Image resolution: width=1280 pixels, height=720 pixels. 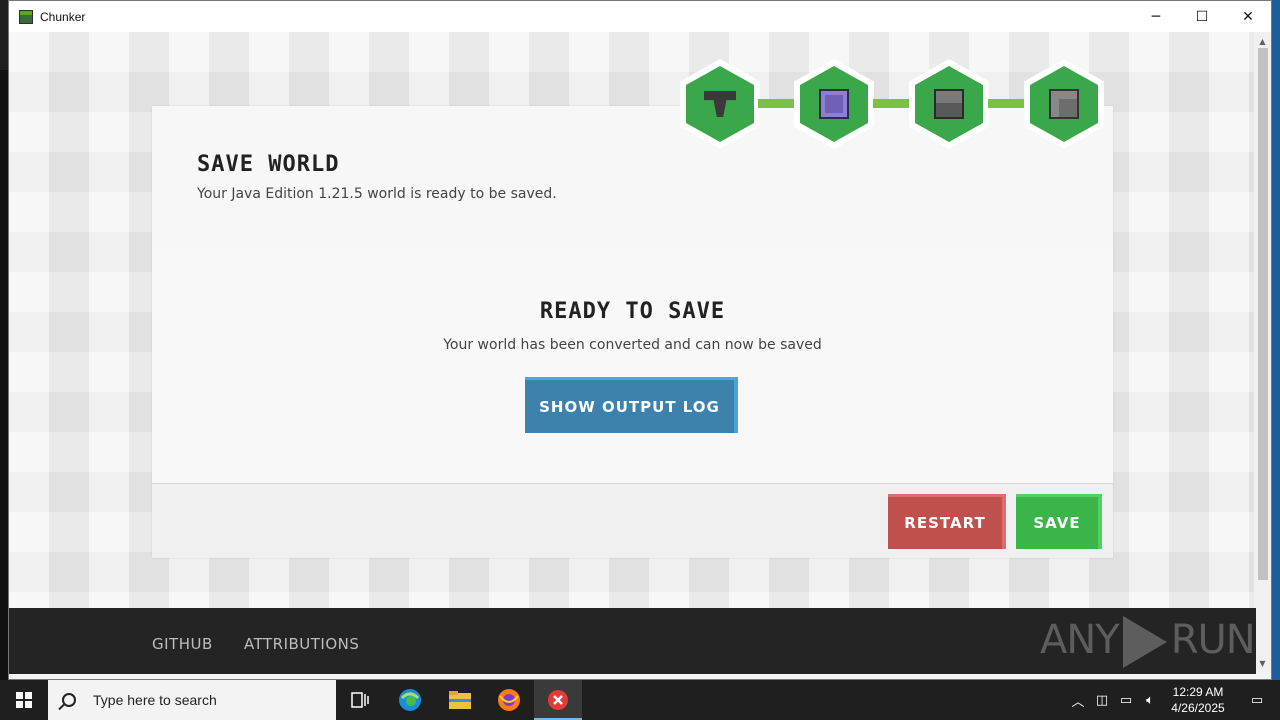 I want to click on task-view-icon, so click(x=360, y=700).